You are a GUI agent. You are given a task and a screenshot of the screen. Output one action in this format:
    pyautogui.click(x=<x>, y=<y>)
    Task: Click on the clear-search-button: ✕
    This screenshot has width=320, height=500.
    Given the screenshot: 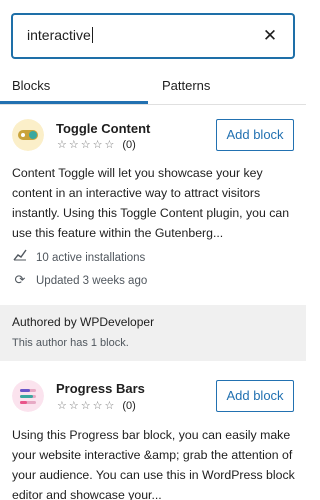 What is the action you would take?
    pyautogui.click(x=270, y=36)
    